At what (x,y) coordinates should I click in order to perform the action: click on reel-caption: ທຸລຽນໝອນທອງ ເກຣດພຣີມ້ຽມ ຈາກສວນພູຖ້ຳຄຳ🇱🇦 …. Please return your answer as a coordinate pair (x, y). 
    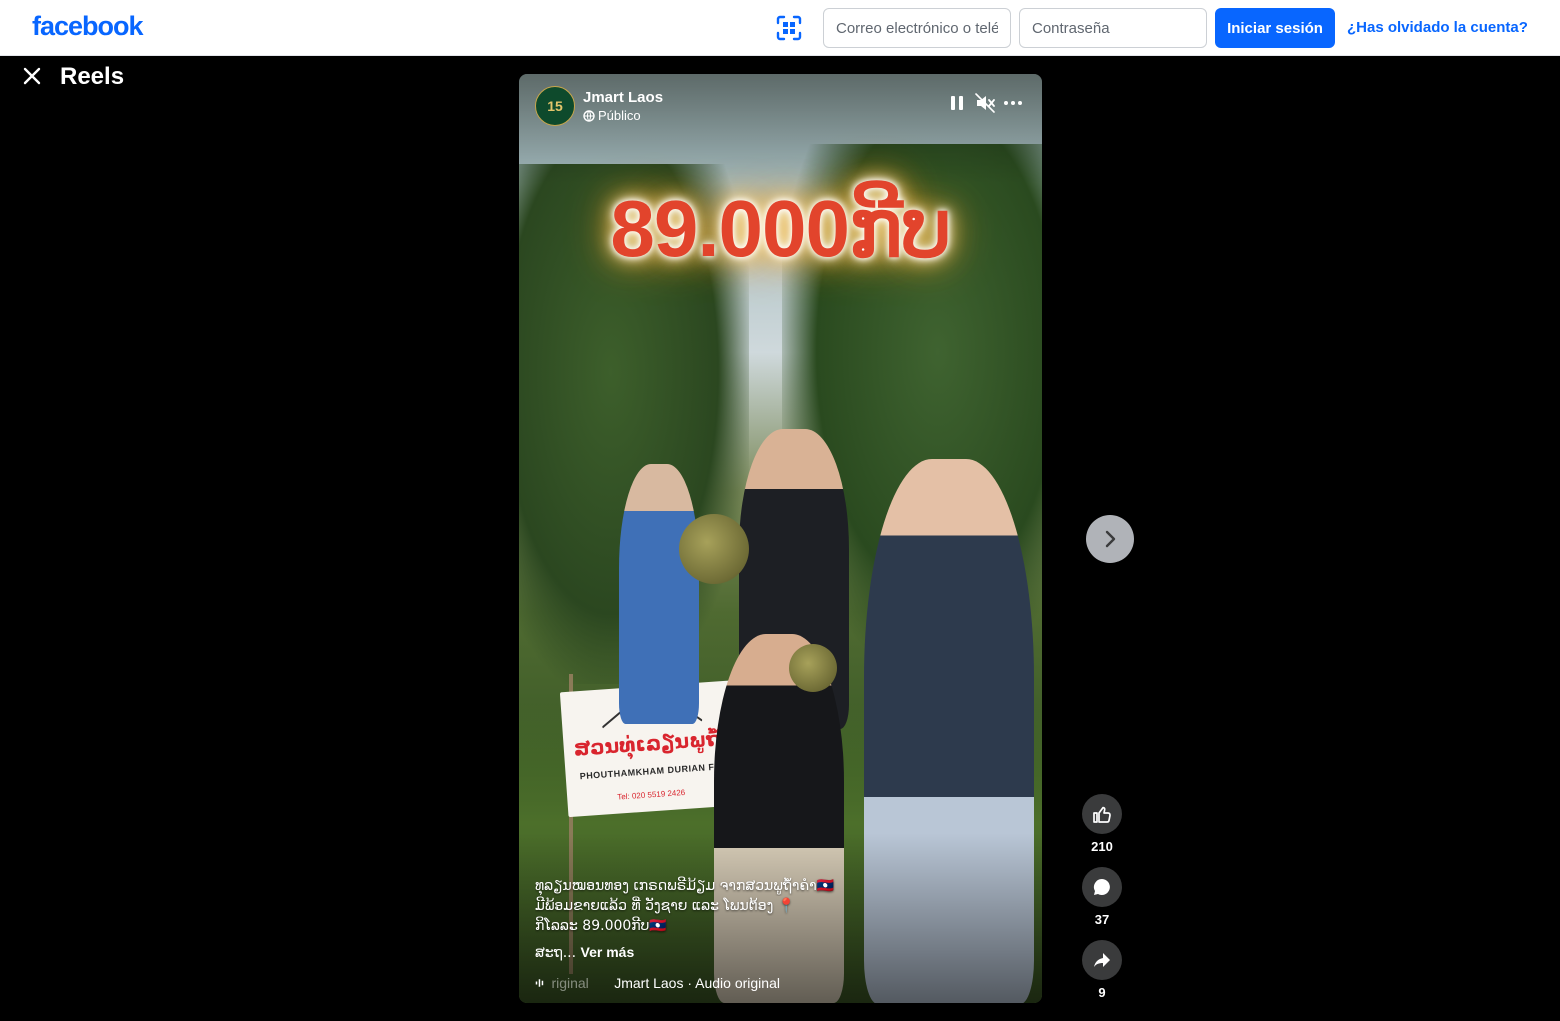
    Looking at the image, I should click on (700, 906).